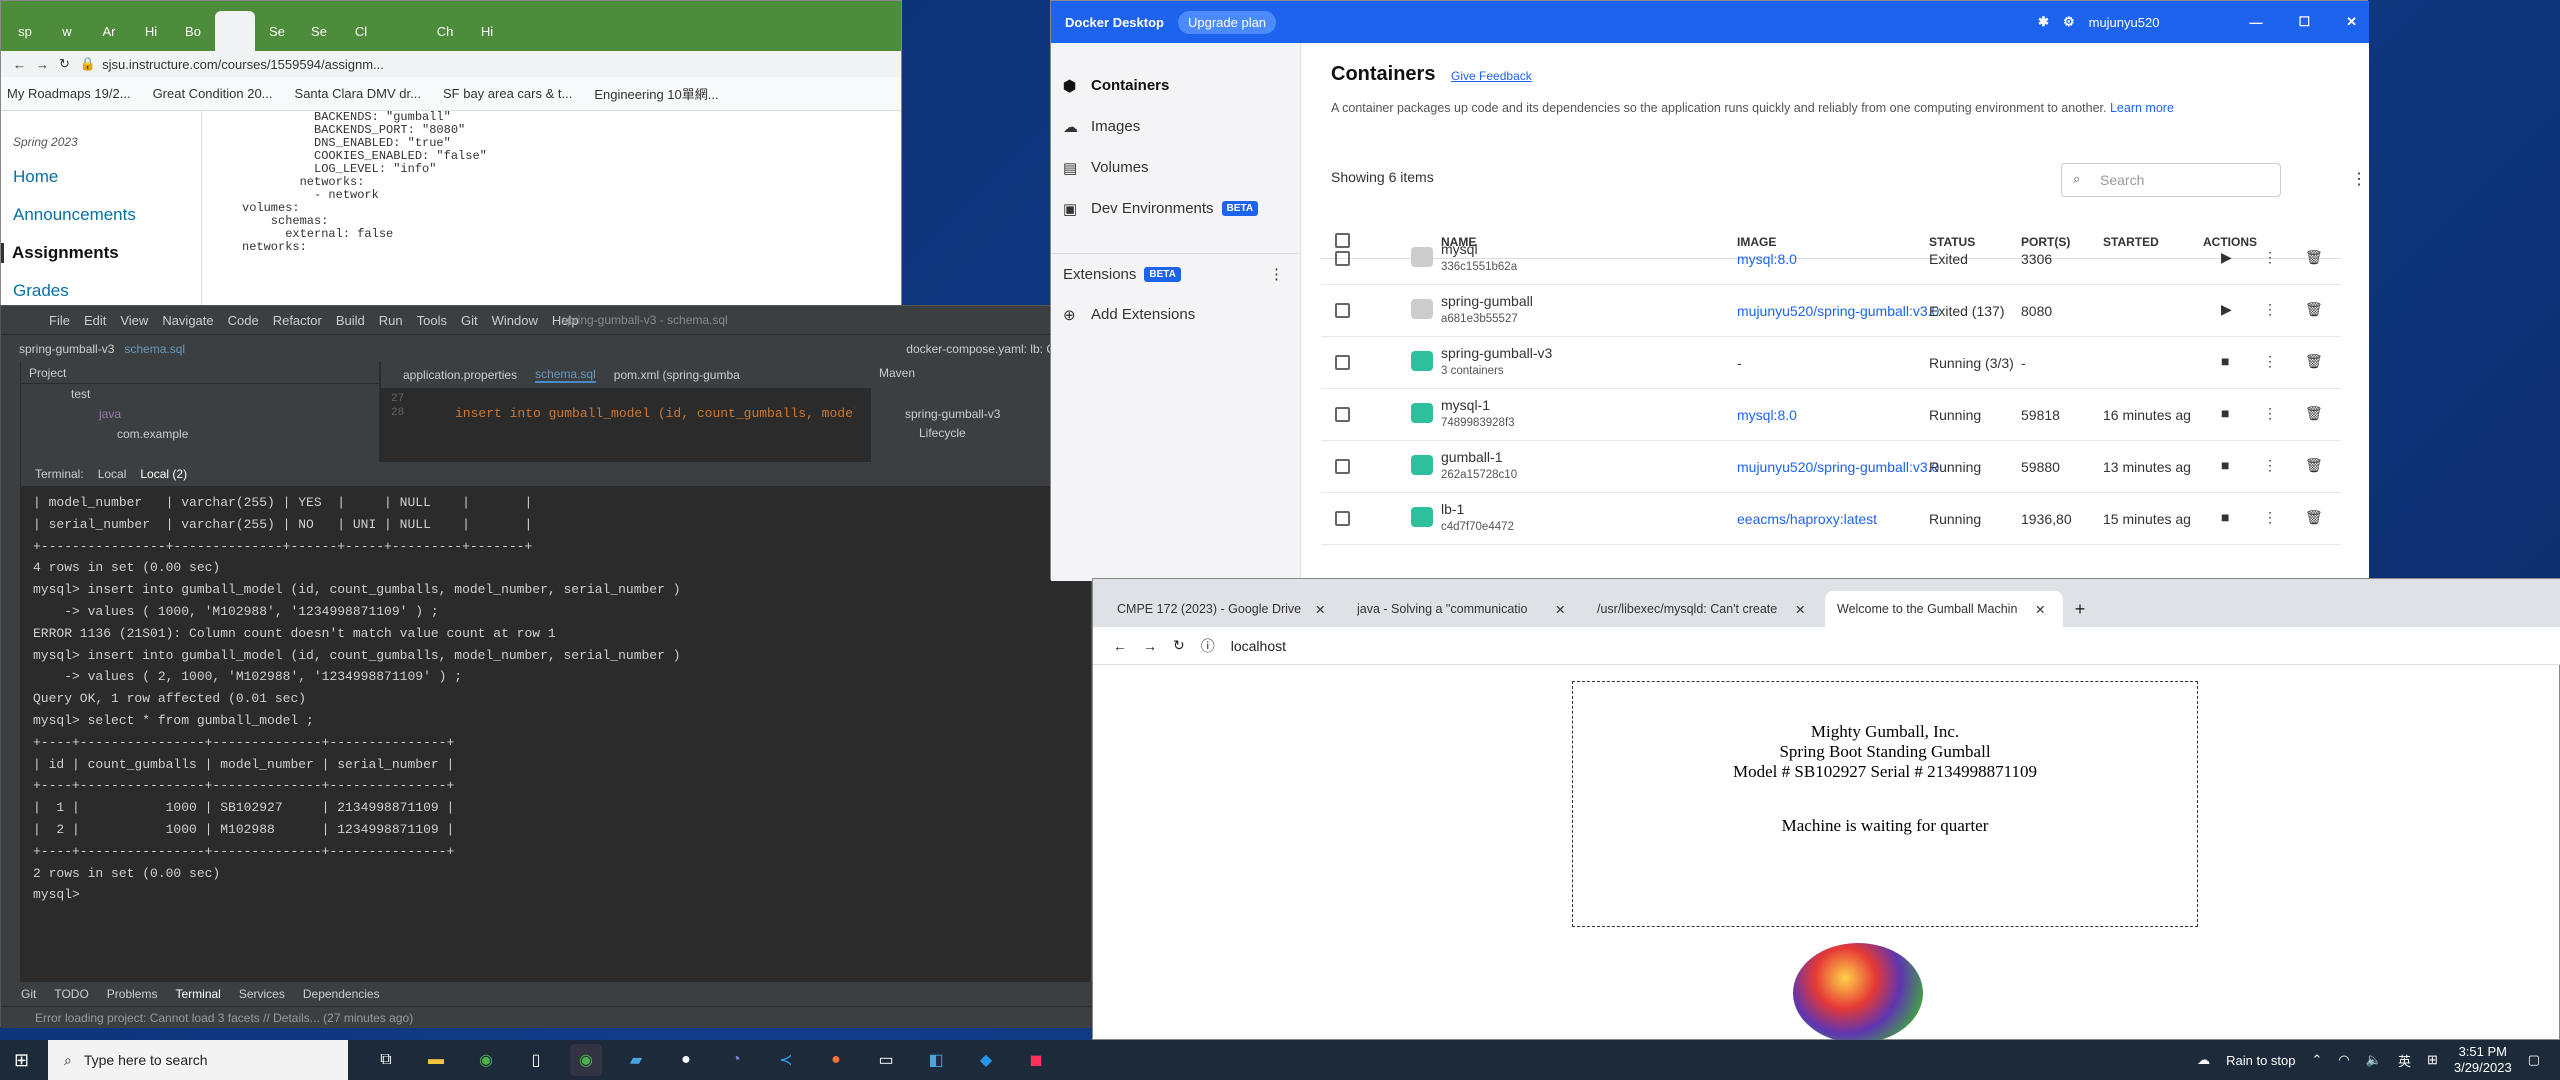 The width and height of the screenshot is (2560, 1080). What do you see at coordinates (1227, 22) in the screenshot?
I see `upgrade-button: Upgrade plan` at bounding box center [1227, 22].